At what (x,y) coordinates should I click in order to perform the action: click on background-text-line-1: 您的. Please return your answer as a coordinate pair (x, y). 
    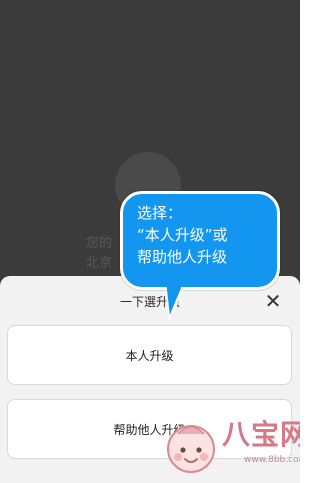
    Looking at the image, I should click on (99, 243).